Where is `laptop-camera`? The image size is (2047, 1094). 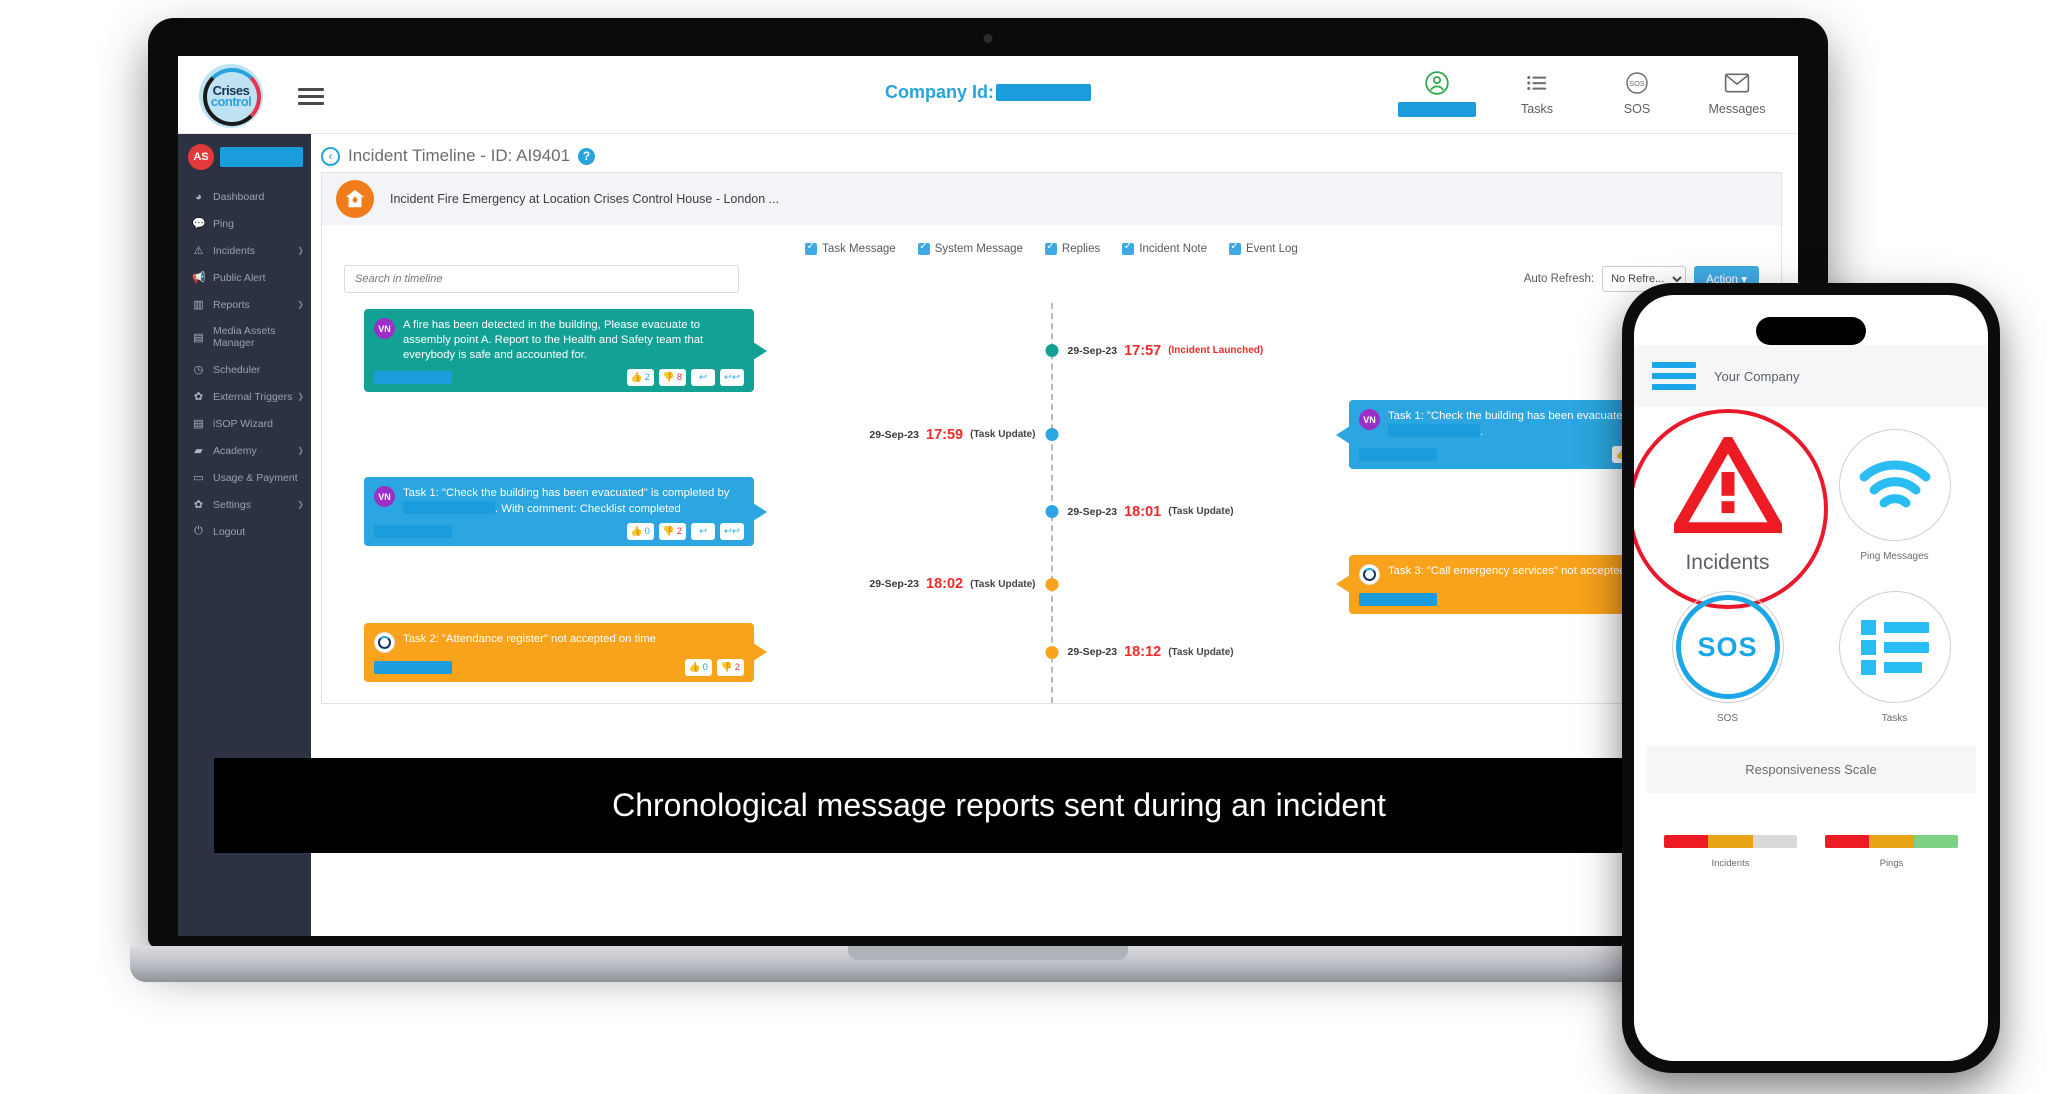 laptop-camera is located at coordinates (988, 38).